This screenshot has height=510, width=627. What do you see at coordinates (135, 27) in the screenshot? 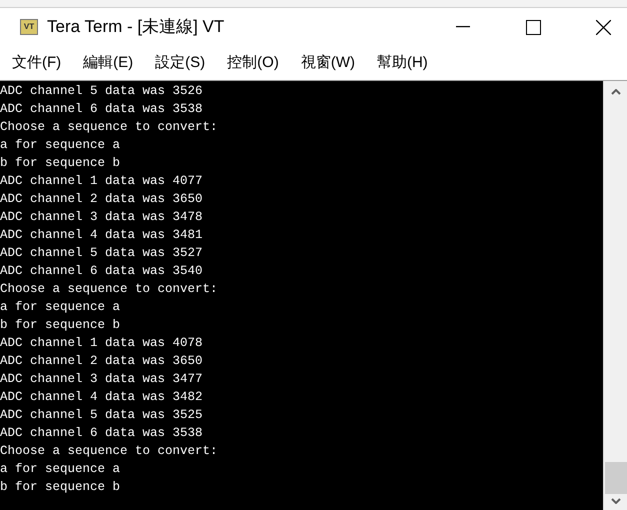
I see `window-title: Tera Term - [未連線] VT` at bounding box center [135, 27].